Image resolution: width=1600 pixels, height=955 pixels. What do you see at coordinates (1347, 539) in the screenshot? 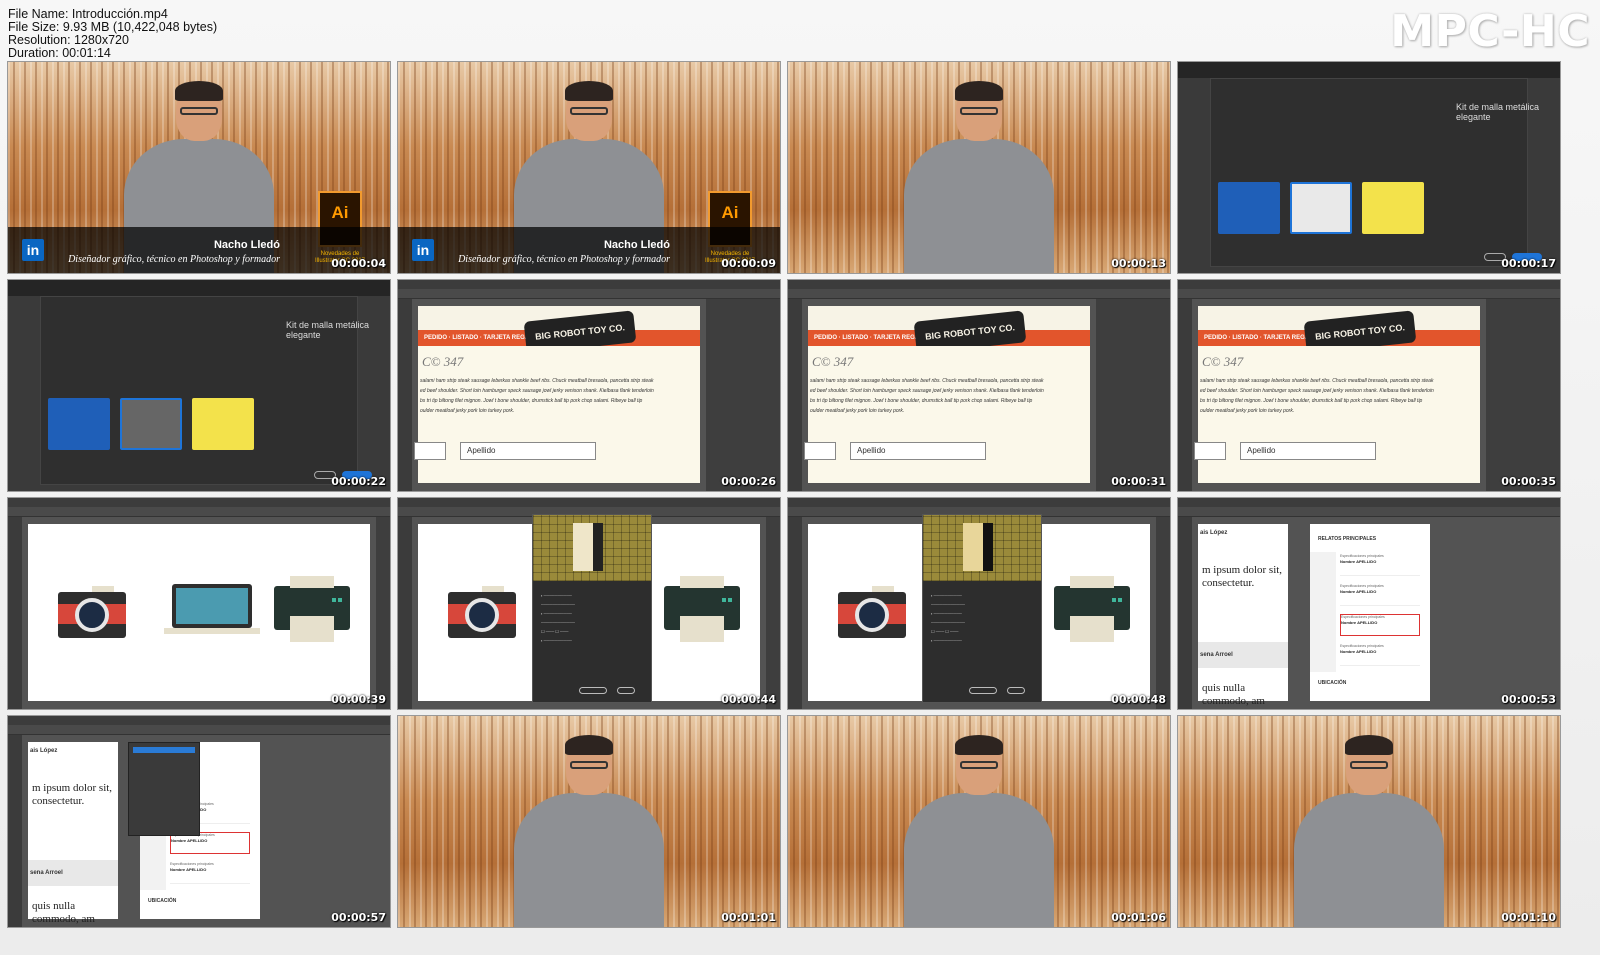
I see `right-heading: RELATOS PRINCIPALES` at bounding box center [1347, 539].